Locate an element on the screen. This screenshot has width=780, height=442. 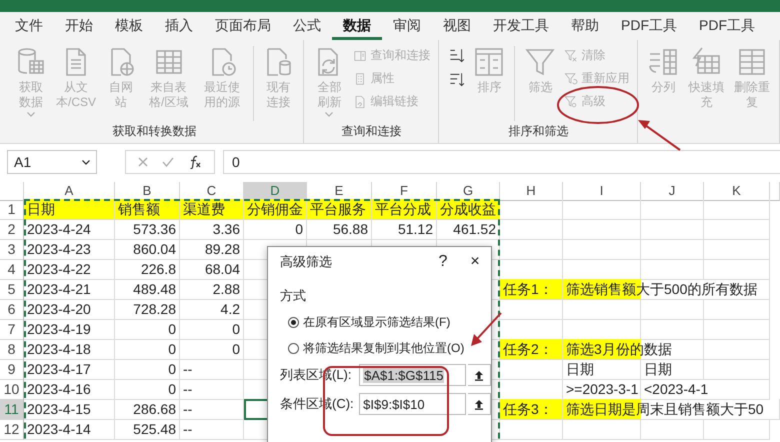
table-cell: 2023-4-22 is located at coordinates (69, 269).